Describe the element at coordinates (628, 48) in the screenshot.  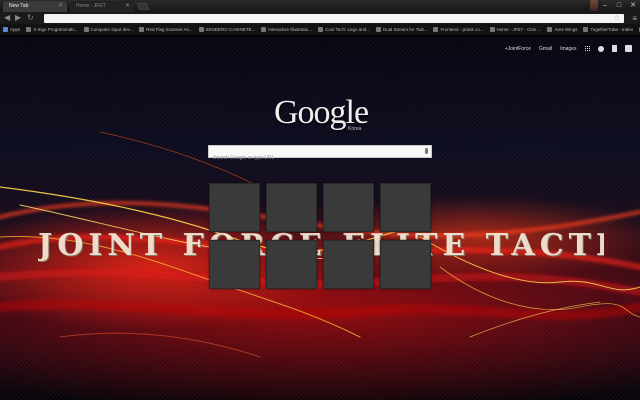
I see `account-icon` at that location.